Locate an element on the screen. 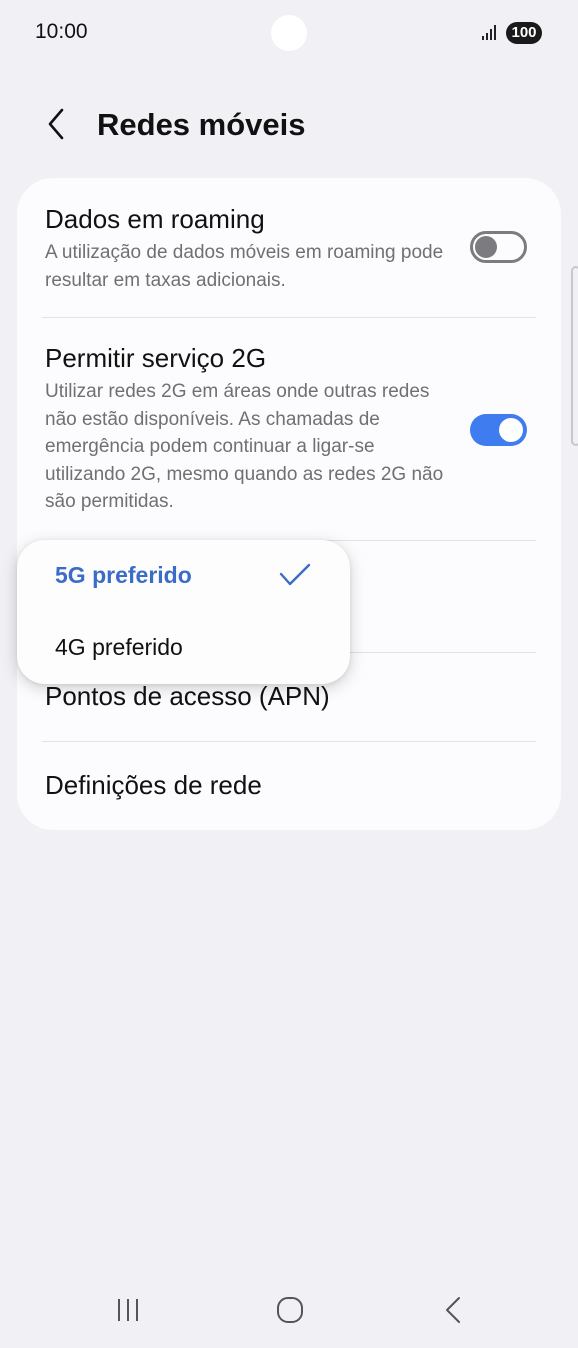 The image size is (578, 1348). recent-apps-button is located at coordinates (128, 1312).